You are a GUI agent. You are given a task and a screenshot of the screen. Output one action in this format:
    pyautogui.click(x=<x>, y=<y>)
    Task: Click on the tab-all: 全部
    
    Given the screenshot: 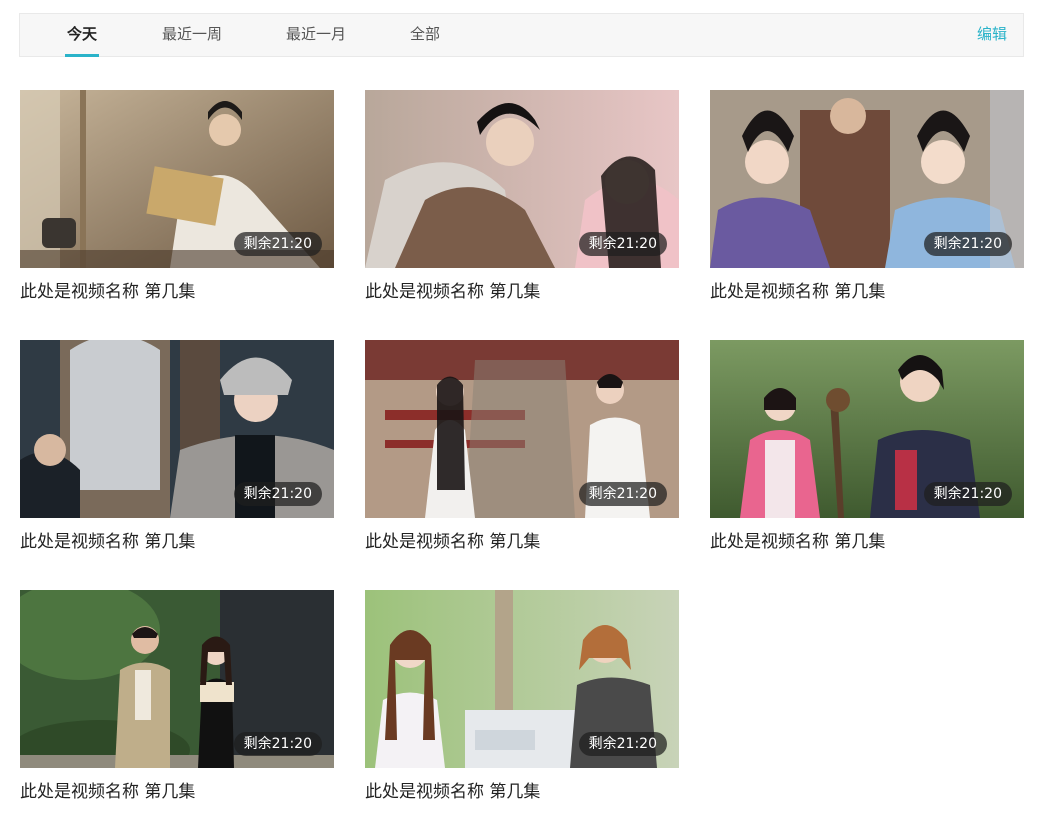 What is the action you would take?
    pyautogui.click(x=425, y=35)
    